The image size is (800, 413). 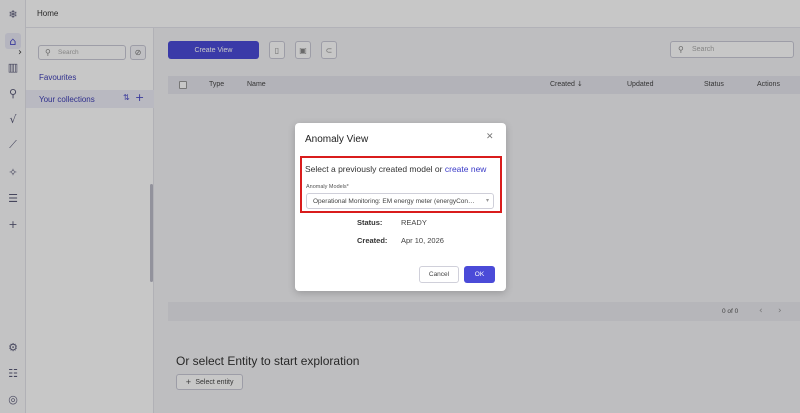 What do you see at coordinates (479, 274) in the screenshot?
I see `ok-button: OK` at bounding box center [479, 274].